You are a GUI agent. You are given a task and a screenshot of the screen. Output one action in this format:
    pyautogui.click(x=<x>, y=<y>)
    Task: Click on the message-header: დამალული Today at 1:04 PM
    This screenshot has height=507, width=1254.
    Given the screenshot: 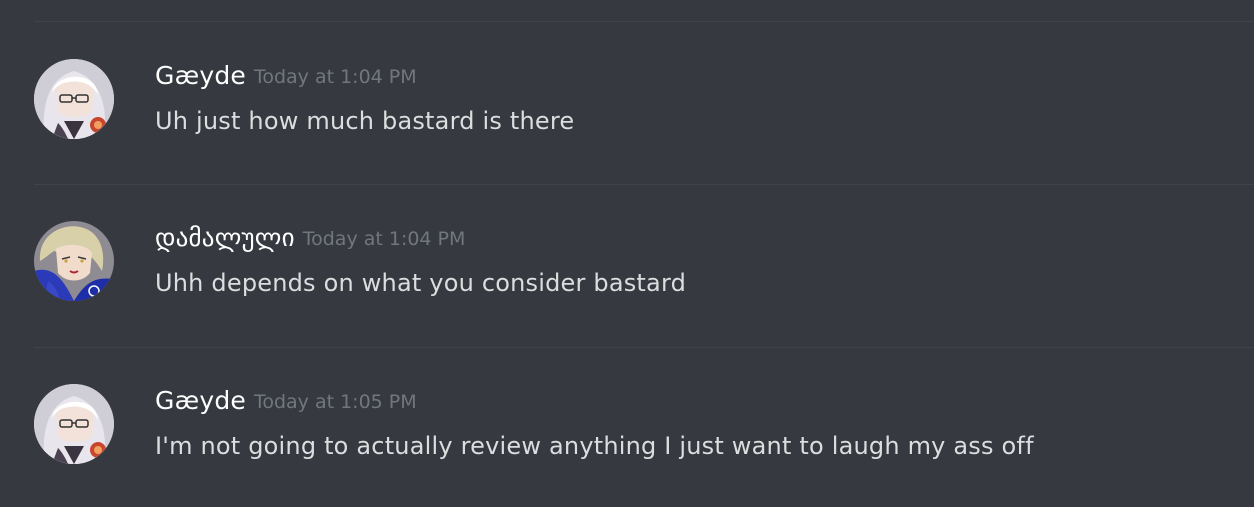 What is the action you would take?
    pyautogui.click(x=310, y=237)
    